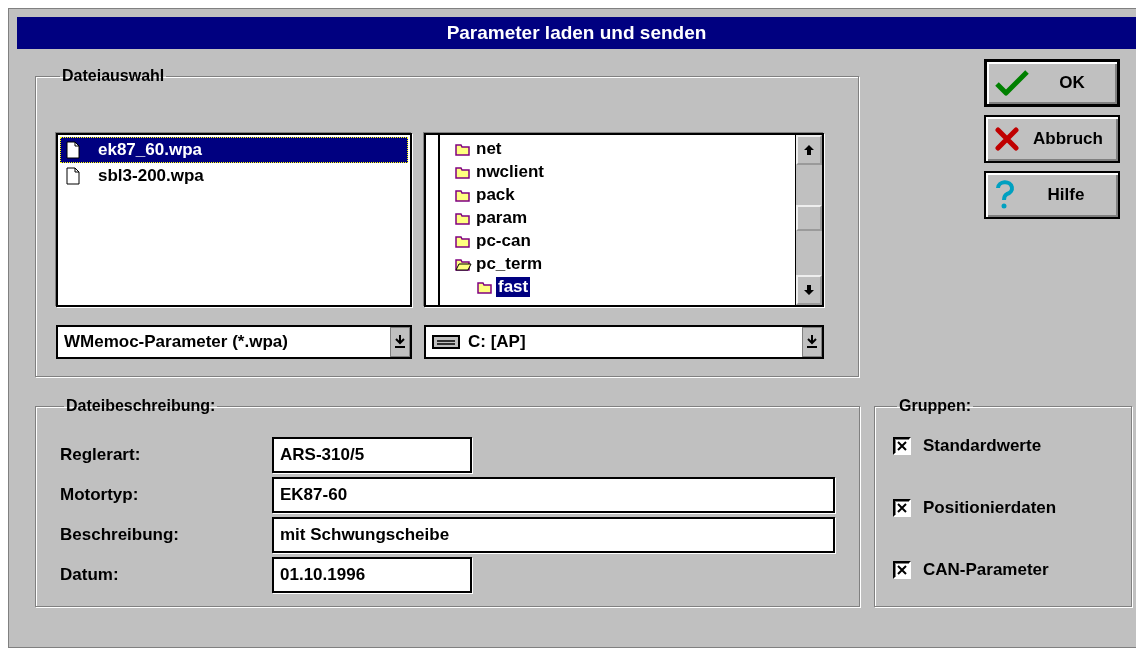  I want to click on scroll-thumb, so click(809, 218).